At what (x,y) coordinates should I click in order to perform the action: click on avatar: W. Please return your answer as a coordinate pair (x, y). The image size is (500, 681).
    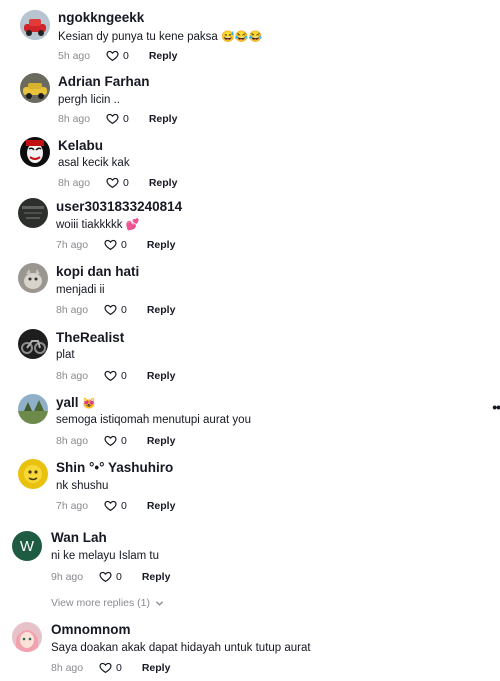
    Looking at the image, I should click on (27, 546).